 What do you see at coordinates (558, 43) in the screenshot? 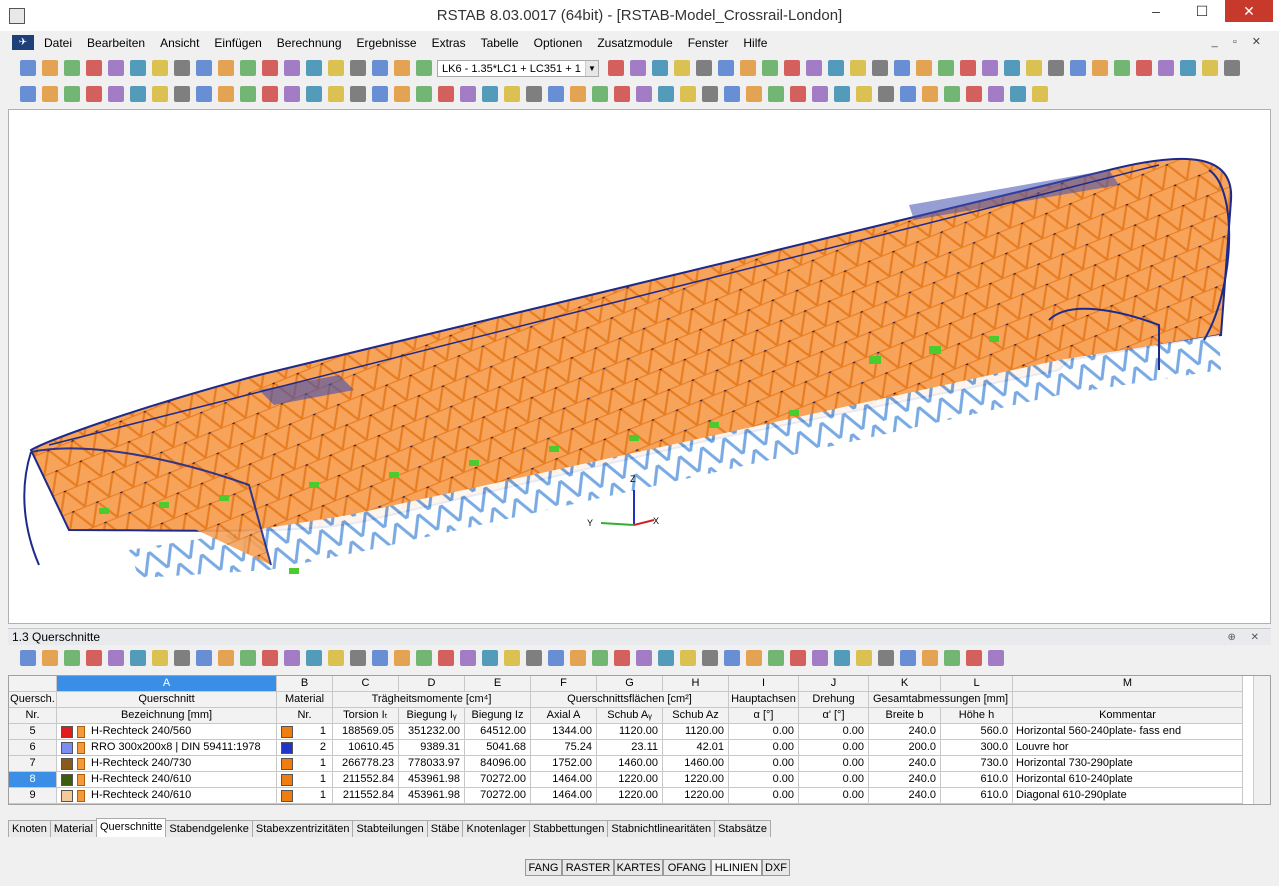
I see `menu-item-optionen: Optionen` at bounding box center [558, 43].